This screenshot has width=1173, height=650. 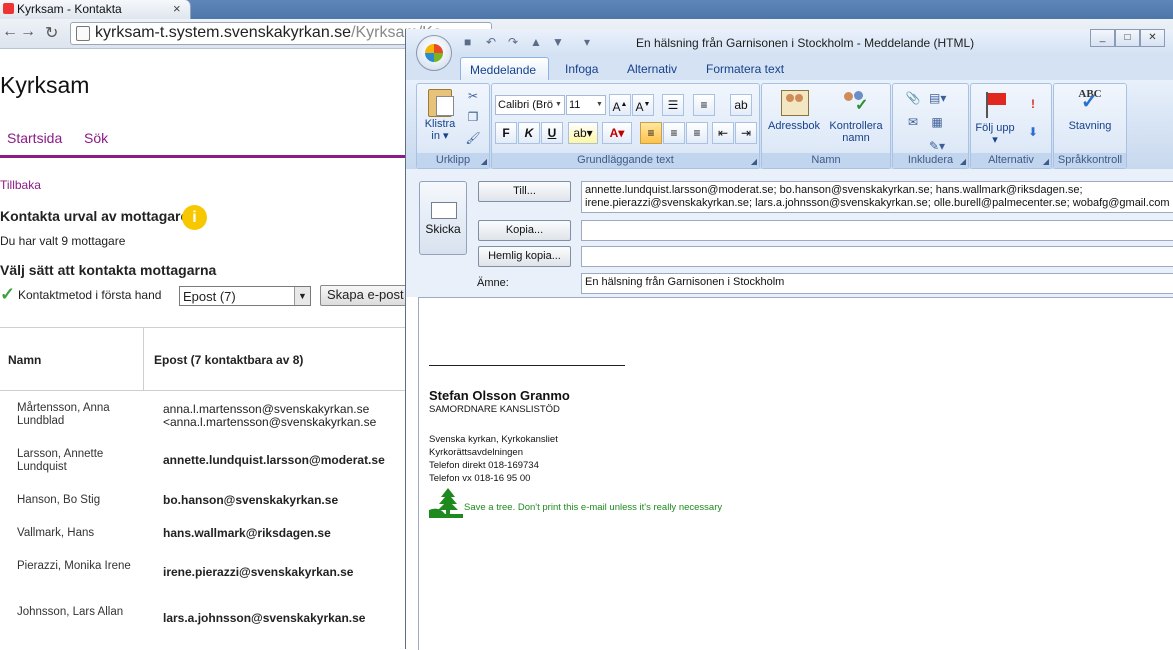 I want to click on high-importance-icon: !, so click(x=1033, y=104).